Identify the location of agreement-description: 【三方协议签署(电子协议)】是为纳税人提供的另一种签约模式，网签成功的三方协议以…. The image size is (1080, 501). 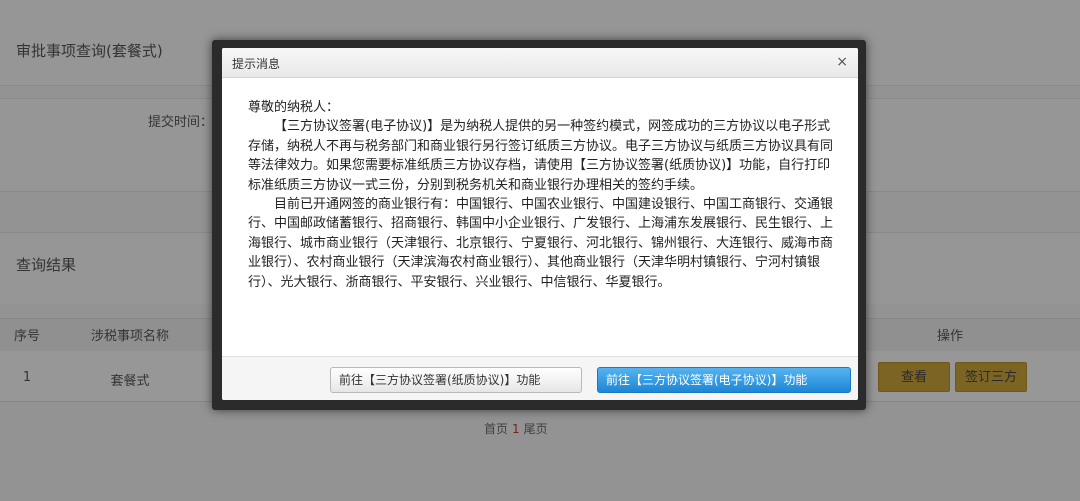
(541, 156).